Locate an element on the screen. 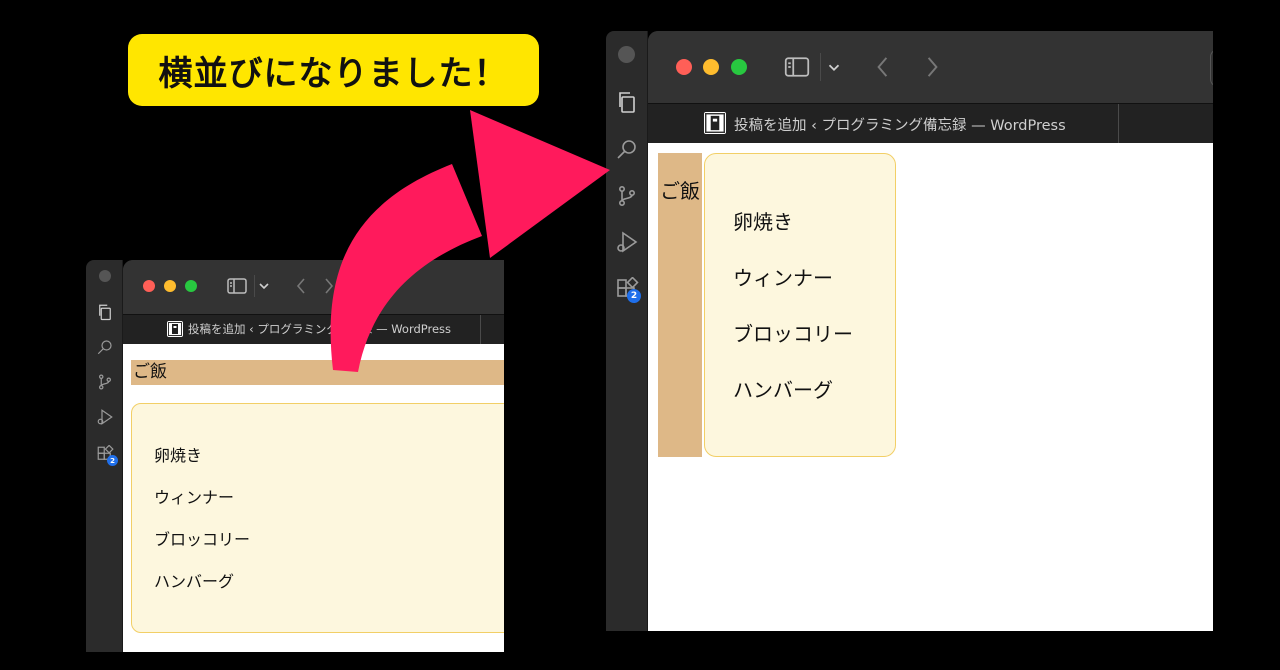 This screenshot has width=1280, height=670. arrow-head is located at coordinates (540, 184).